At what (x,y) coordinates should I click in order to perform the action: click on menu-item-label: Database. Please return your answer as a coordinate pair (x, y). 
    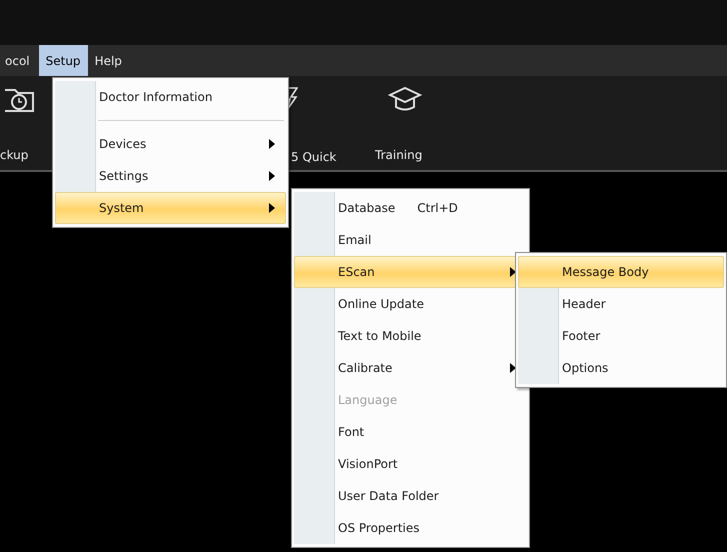
    Looking at the image, I should click on (367, 208).